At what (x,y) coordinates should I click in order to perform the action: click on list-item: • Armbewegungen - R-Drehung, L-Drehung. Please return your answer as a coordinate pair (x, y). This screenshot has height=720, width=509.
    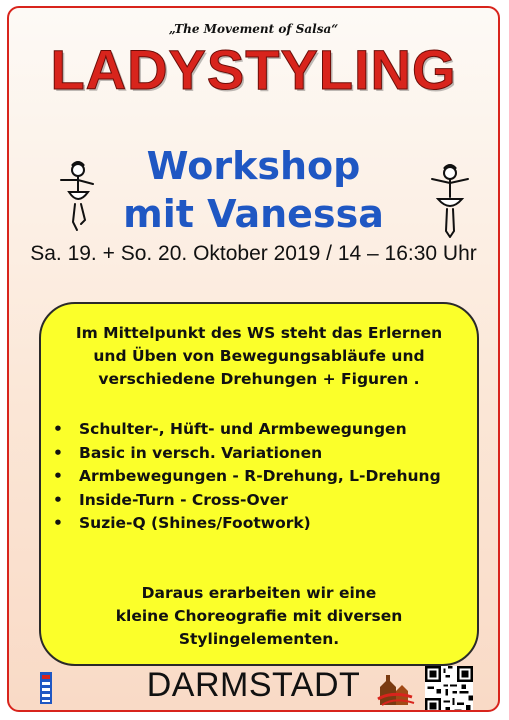
    Looking at the image, I should click on (241, 477).